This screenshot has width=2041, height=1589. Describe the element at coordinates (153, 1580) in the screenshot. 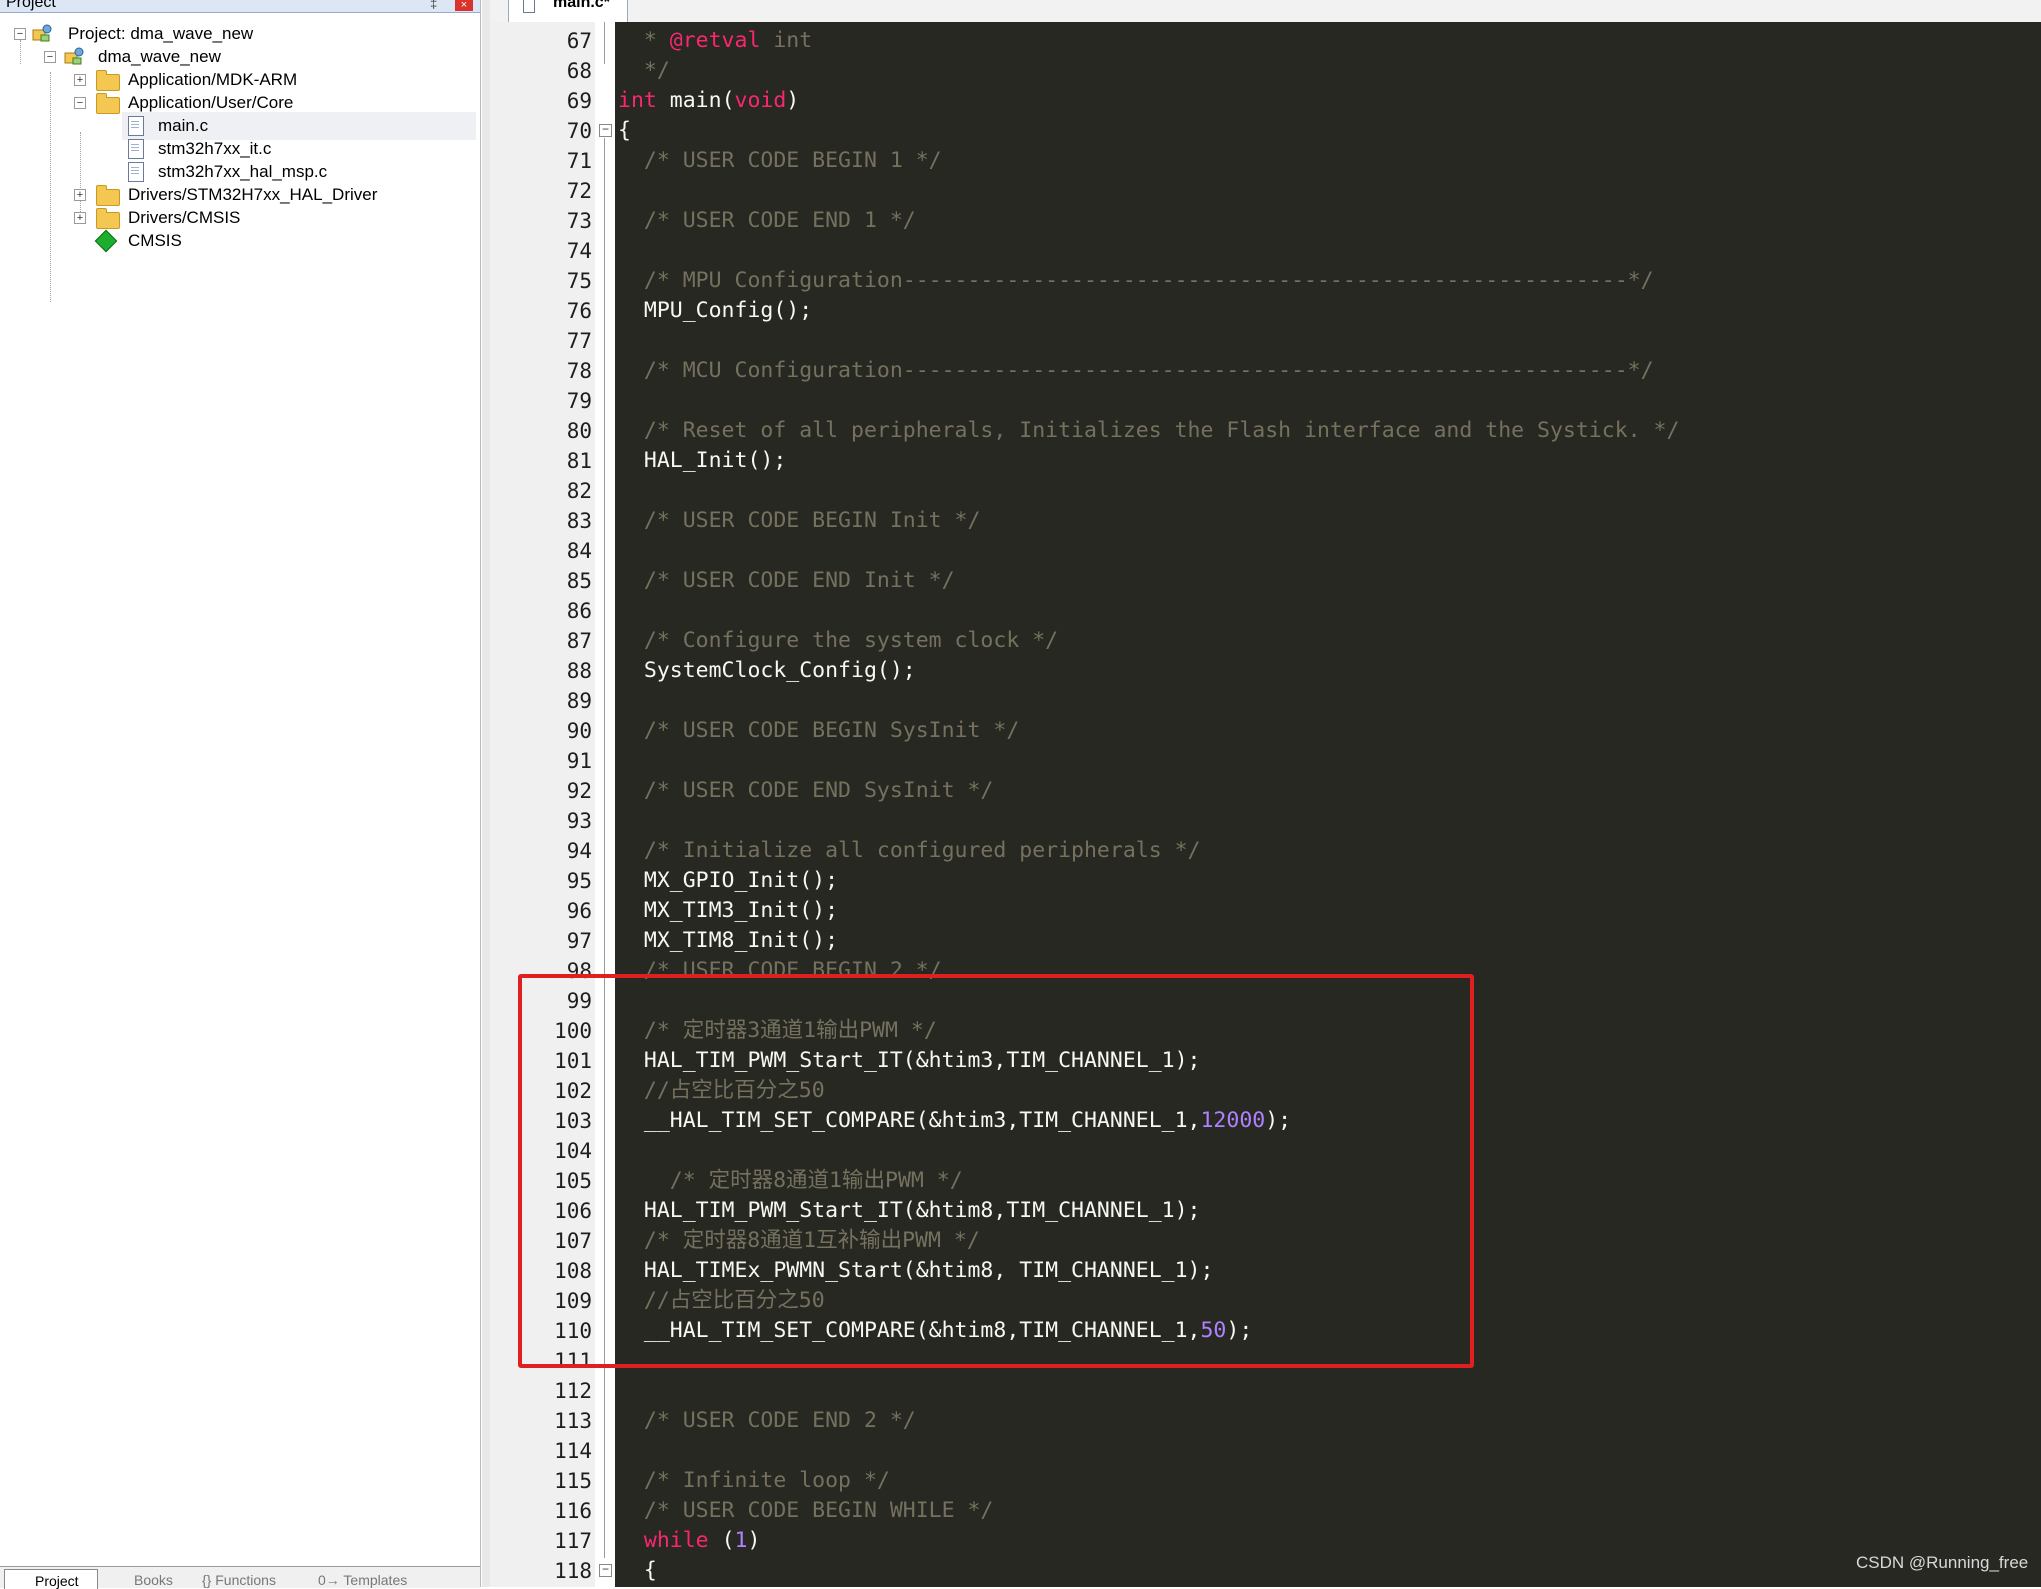

I see `tab-books-label: Books` at that location.